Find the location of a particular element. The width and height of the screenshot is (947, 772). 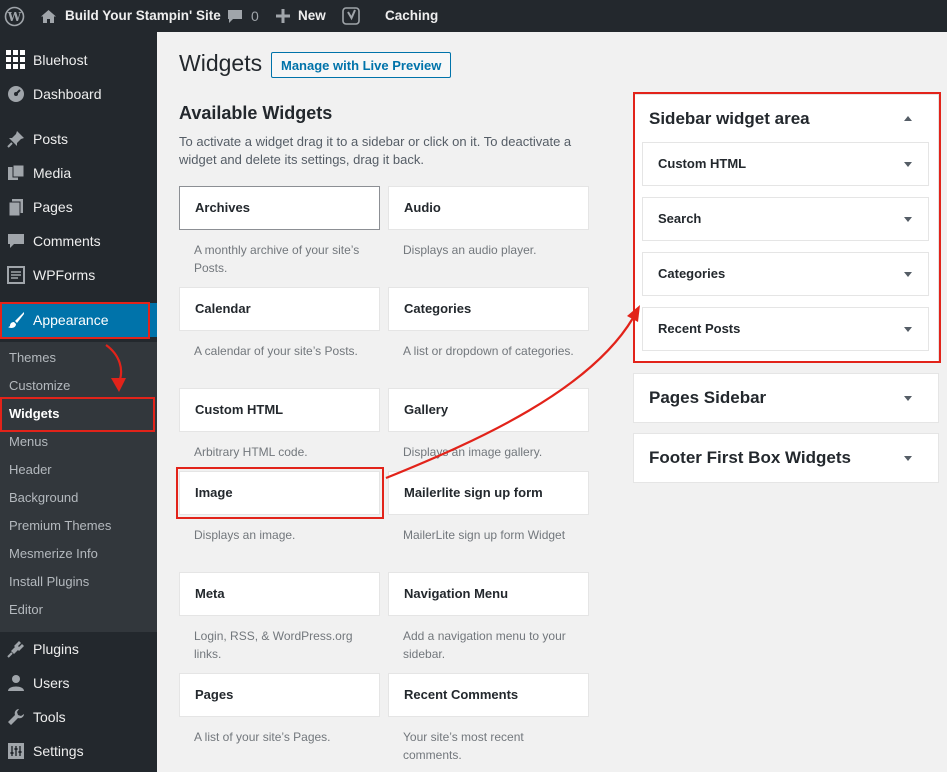

annotation-arrow-appearance-to-widgets is located at coordinates (114, 363).